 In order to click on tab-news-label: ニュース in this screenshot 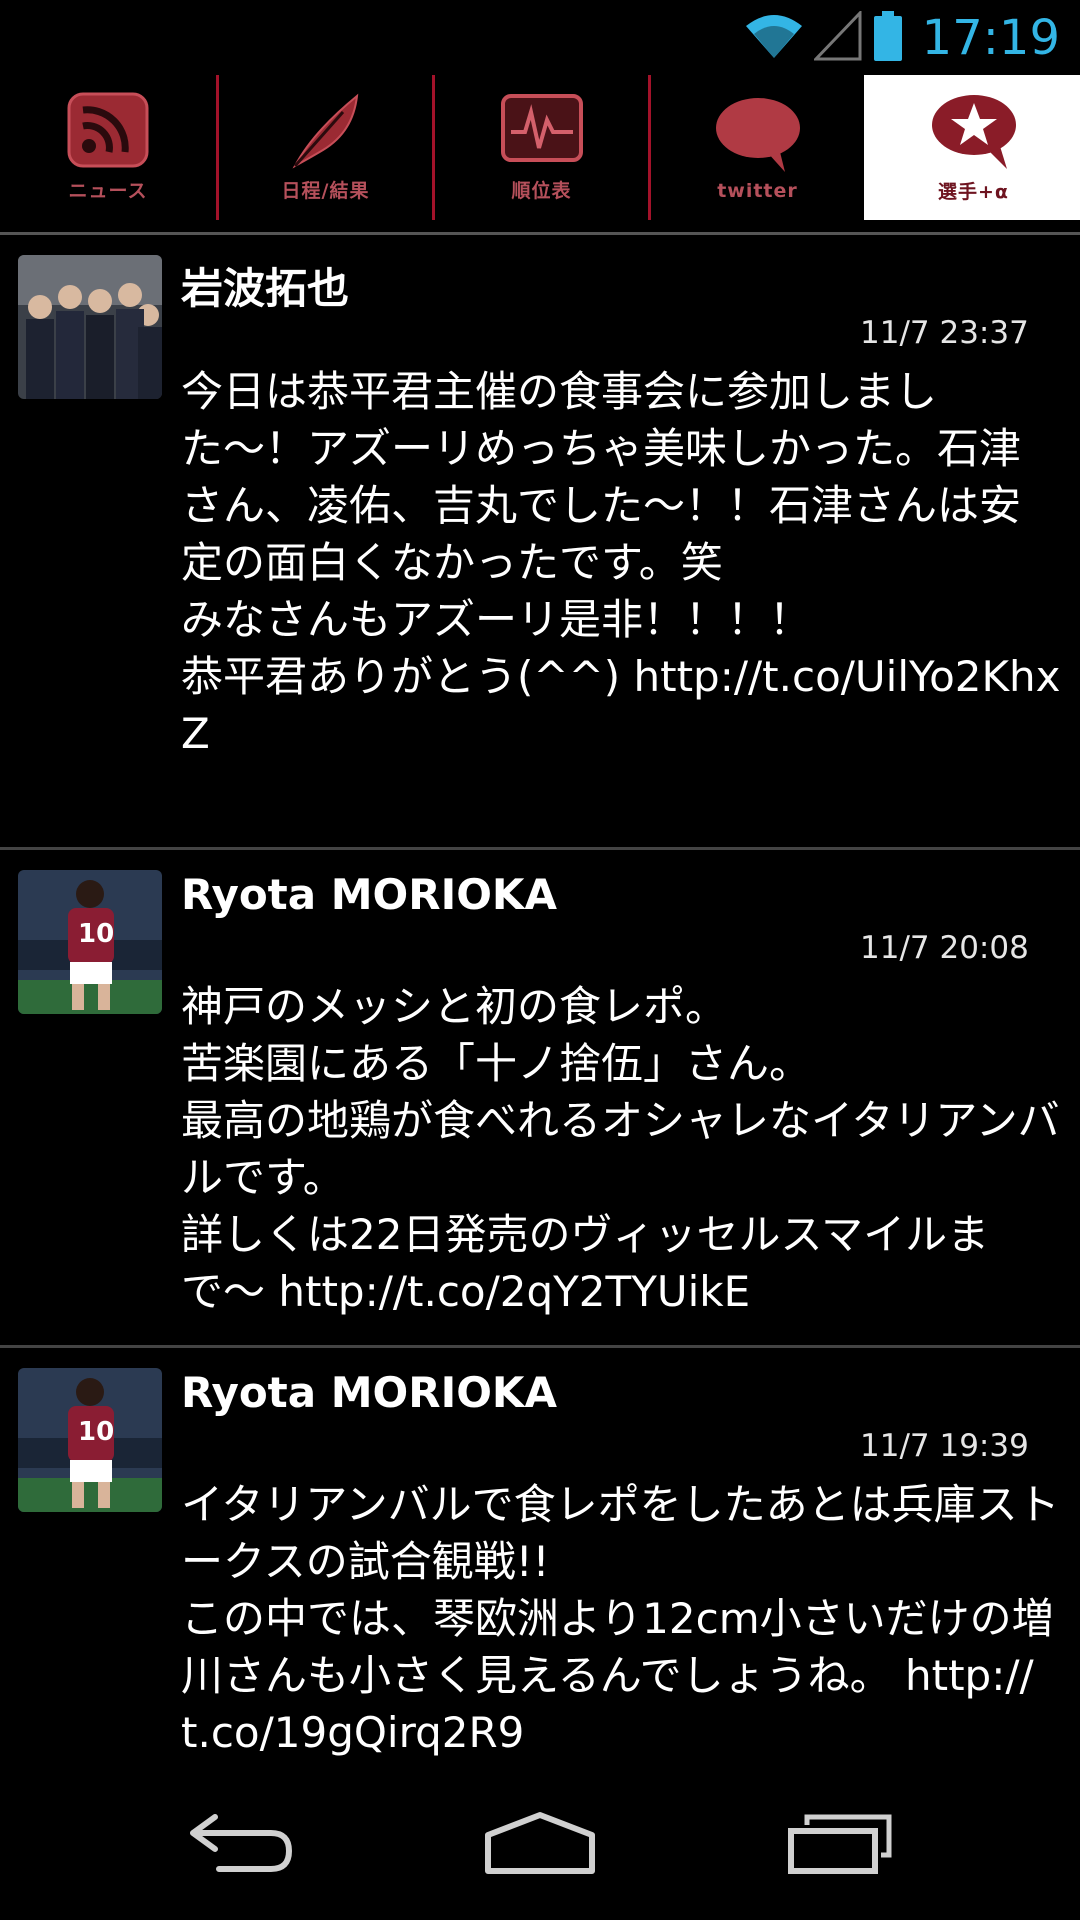, I will do `click(108, 191)`.